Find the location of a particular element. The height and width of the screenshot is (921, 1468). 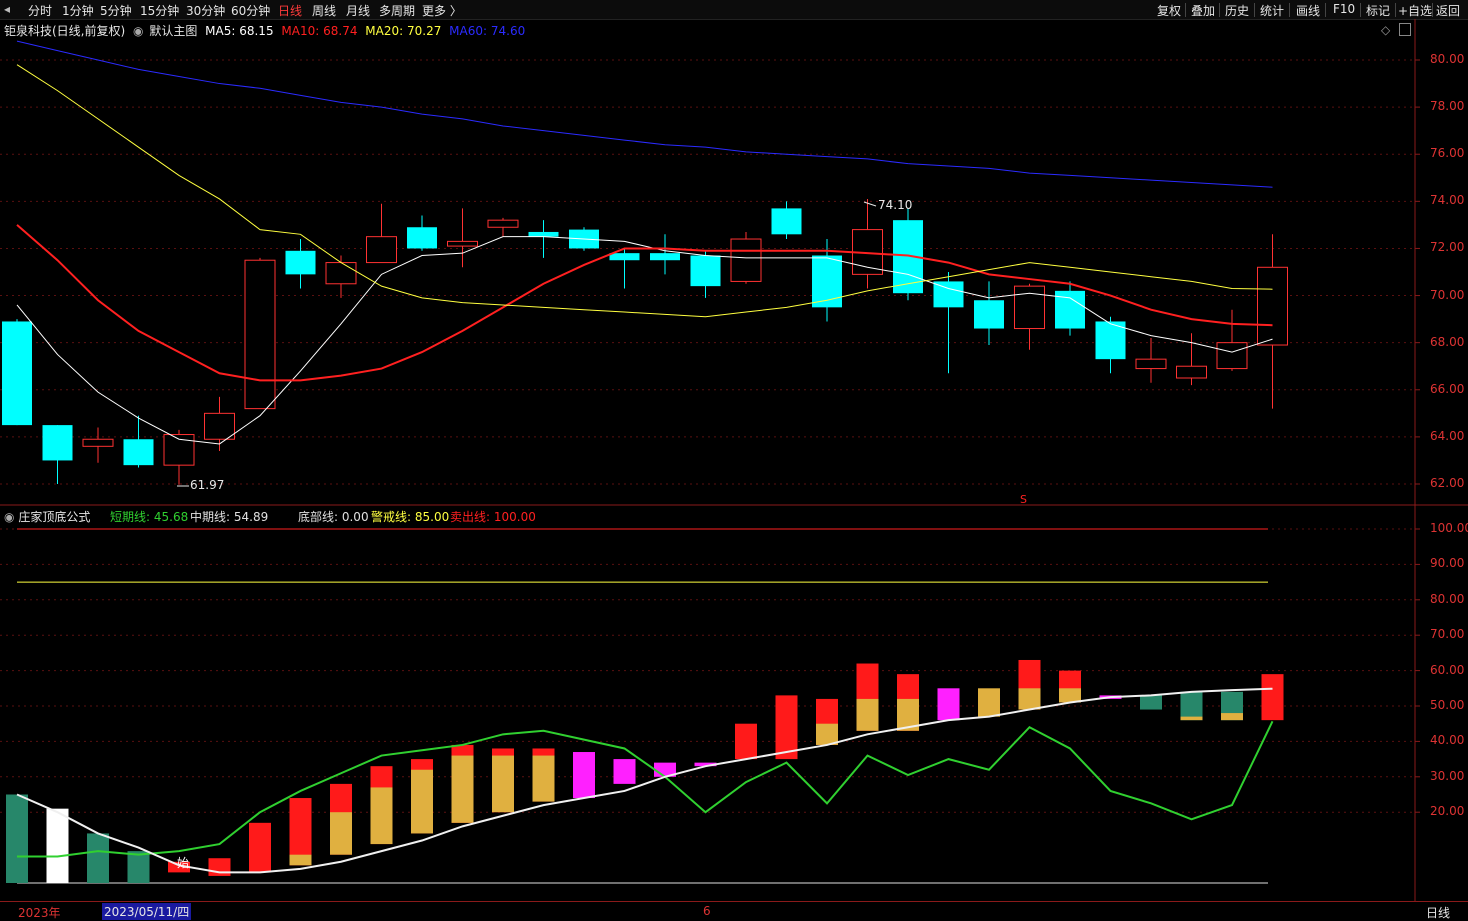

price-tick-label: 74.00 is located at coordinates (1447, 200).